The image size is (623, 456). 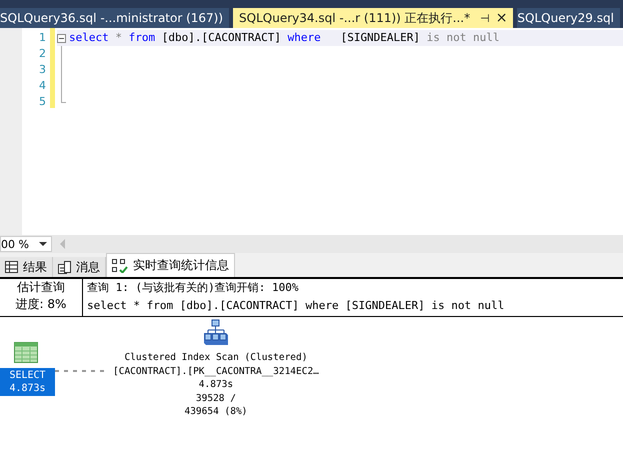 What do you see at coordinates (26, 352) in the screenshot?
I see `table-icon` at bounding box center [26, 352].